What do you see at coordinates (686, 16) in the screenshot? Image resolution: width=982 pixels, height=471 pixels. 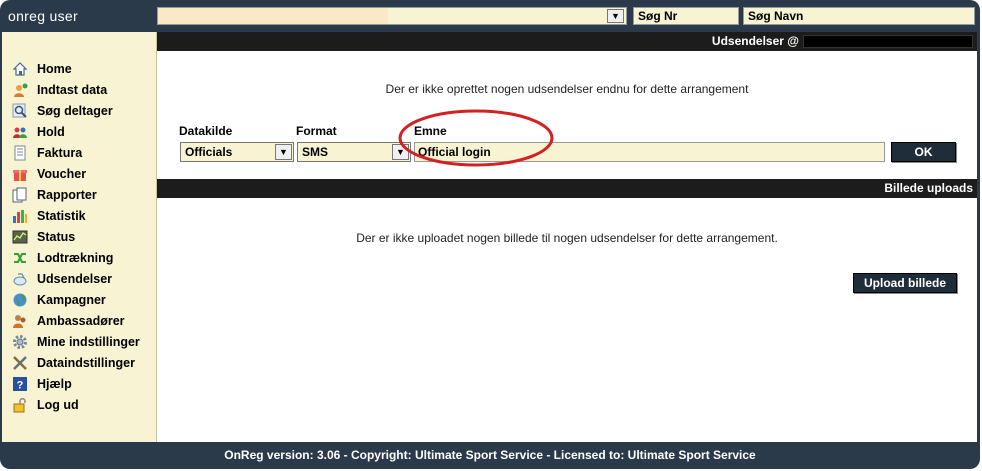 I see `search-nr-input: Søg Nr` at bounding box center [686, 16].